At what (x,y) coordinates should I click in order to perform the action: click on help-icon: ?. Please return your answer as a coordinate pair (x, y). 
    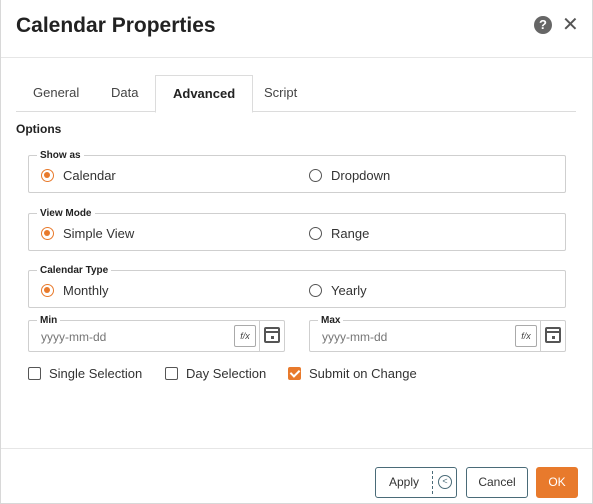
    Looking at the image, I should click on (543, 25).